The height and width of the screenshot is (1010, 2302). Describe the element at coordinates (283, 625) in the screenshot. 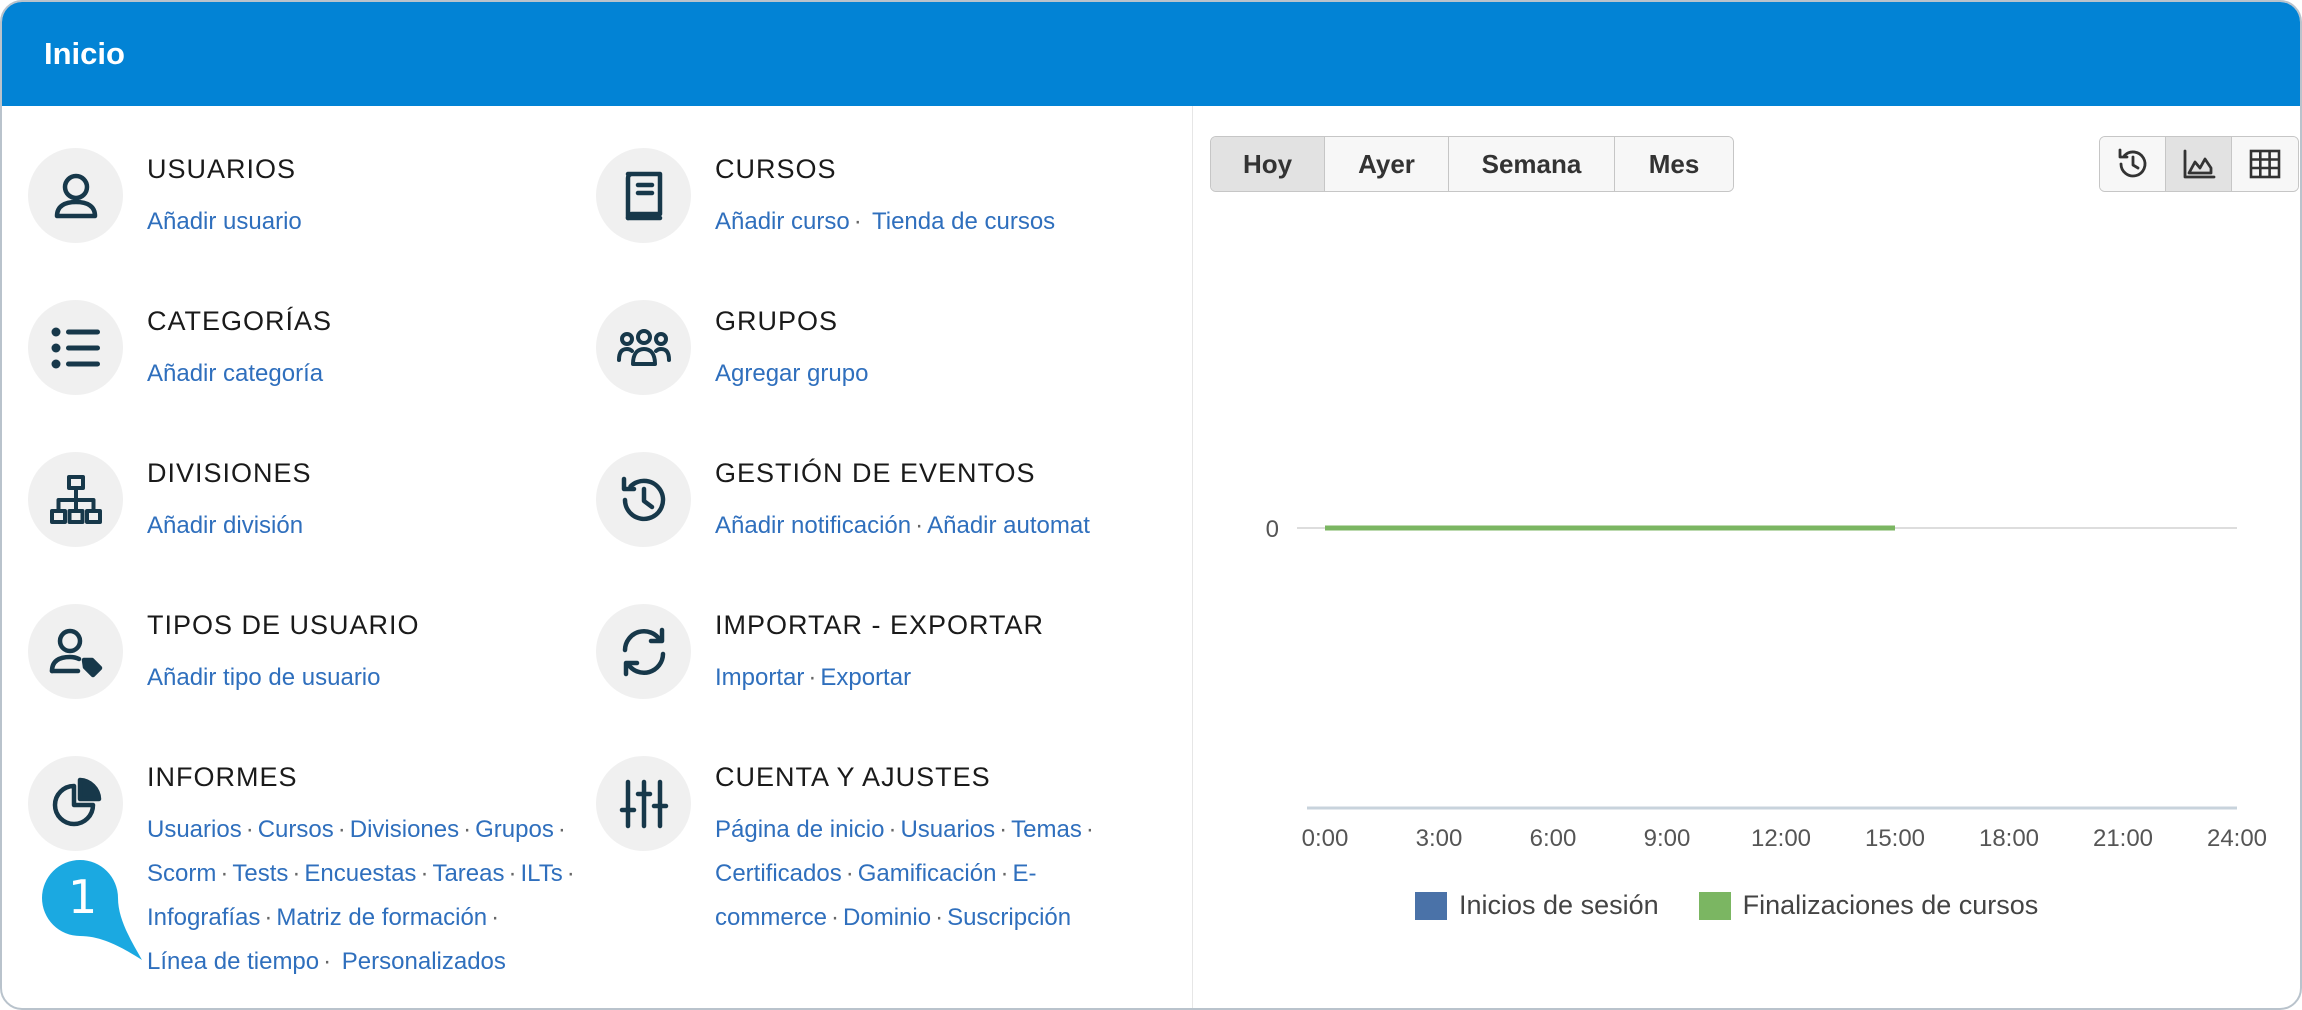

I see `module-title-tipos: TIPOS DE USUARIO` at that location.